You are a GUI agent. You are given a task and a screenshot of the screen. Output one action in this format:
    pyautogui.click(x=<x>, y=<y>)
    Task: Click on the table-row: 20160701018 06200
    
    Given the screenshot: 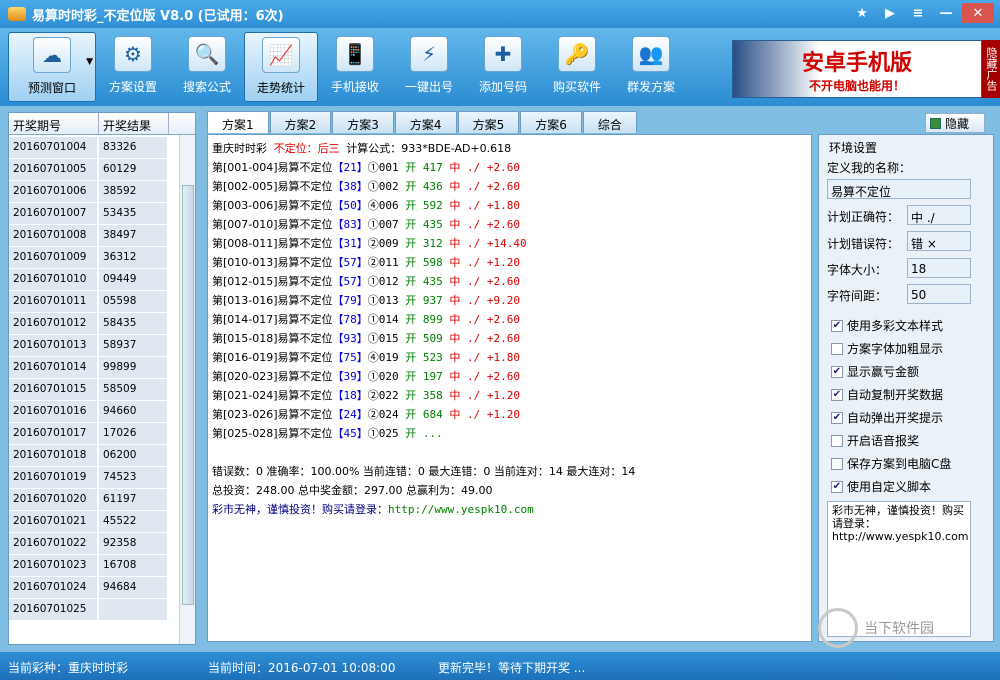 What is the action you would take?
    pyautogui.click(x=95, y=456)
    